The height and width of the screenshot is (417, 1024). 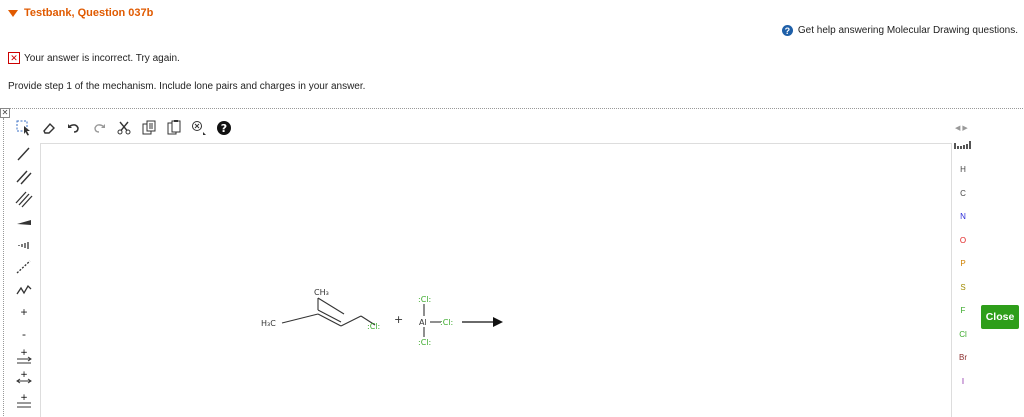 What do you see at coordinates (74, 128) in the screenshot?
I see `undo-icon` at bounding box center [74, 128].